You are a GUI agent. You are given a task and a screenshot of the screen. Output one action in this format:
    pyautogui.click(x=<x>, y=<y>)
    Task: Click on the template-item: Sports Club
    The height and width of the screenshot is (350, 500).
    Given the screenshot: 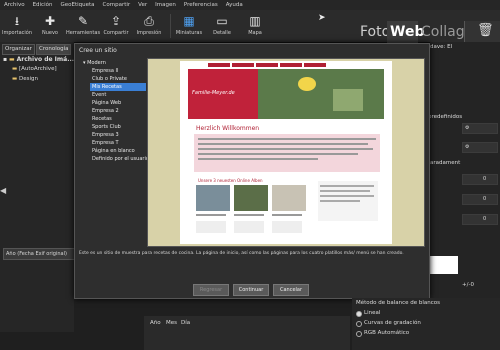 What is the action you would take?
    pyautogui.click(x=106, y=127)
    